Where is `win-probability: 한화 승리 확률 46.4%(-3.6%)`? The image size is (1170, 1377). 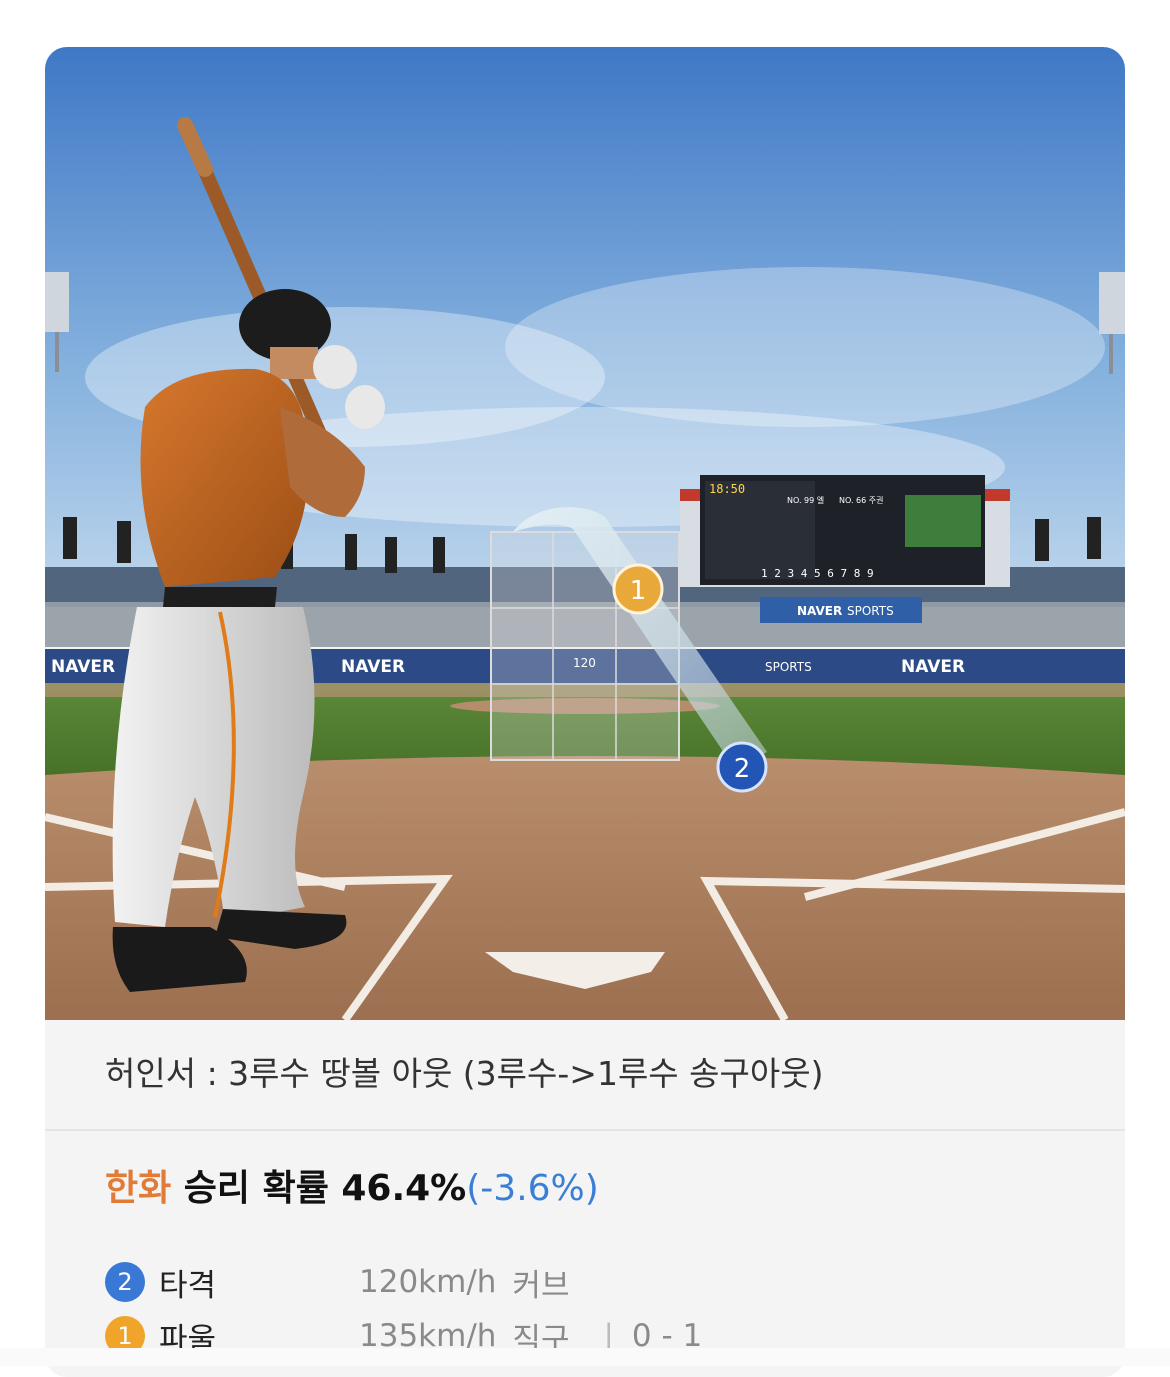
win-probability: 한화 승리 확률 46.4%(-3.6%) is located at coordinates (352, 1185).